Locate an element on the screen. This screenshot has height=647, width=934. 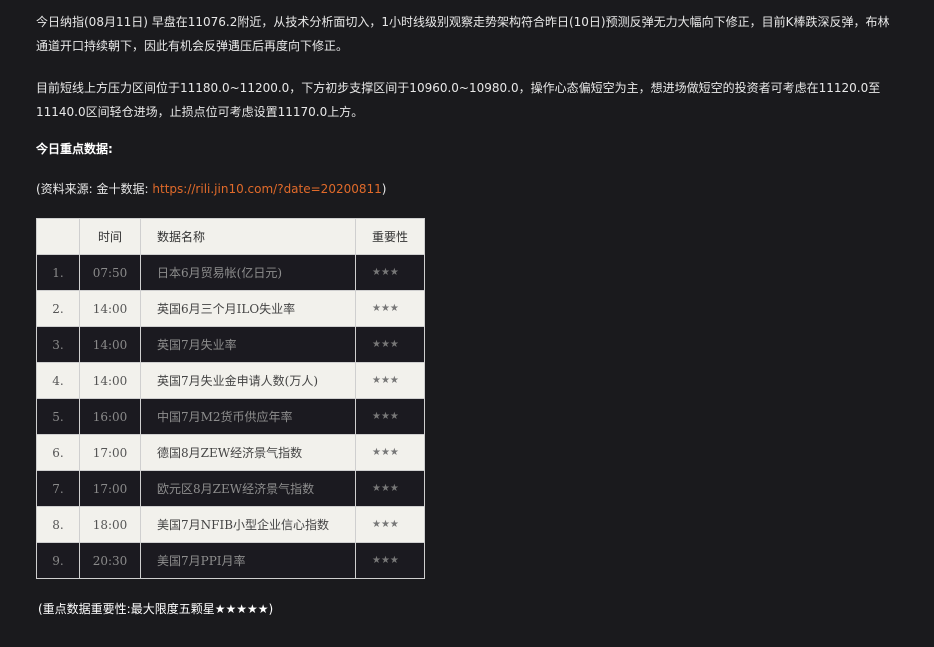
row-data-name: 德国8月ZEW经济景气指数 is located at coordinates (248, 452).